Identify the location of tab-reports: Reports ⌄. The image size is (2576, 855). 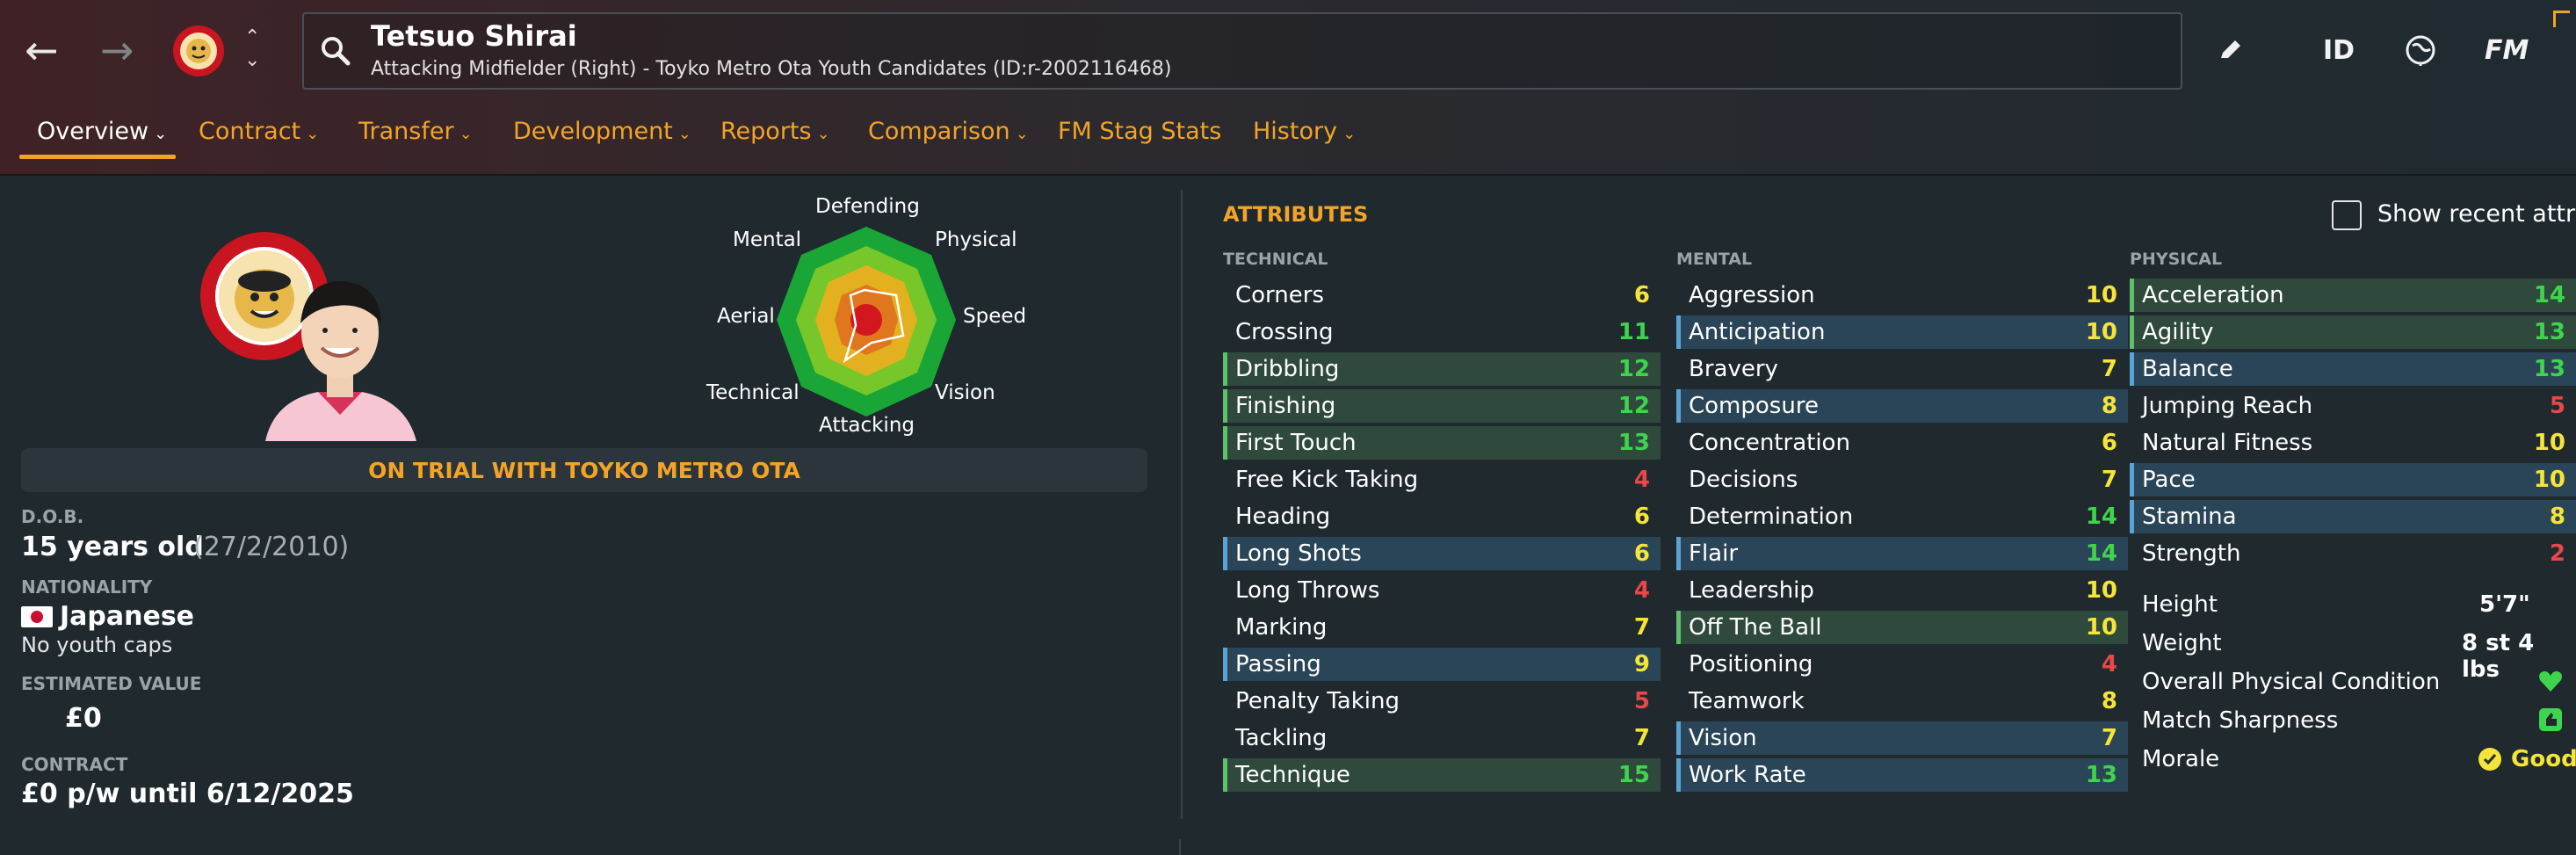
(775, 131).